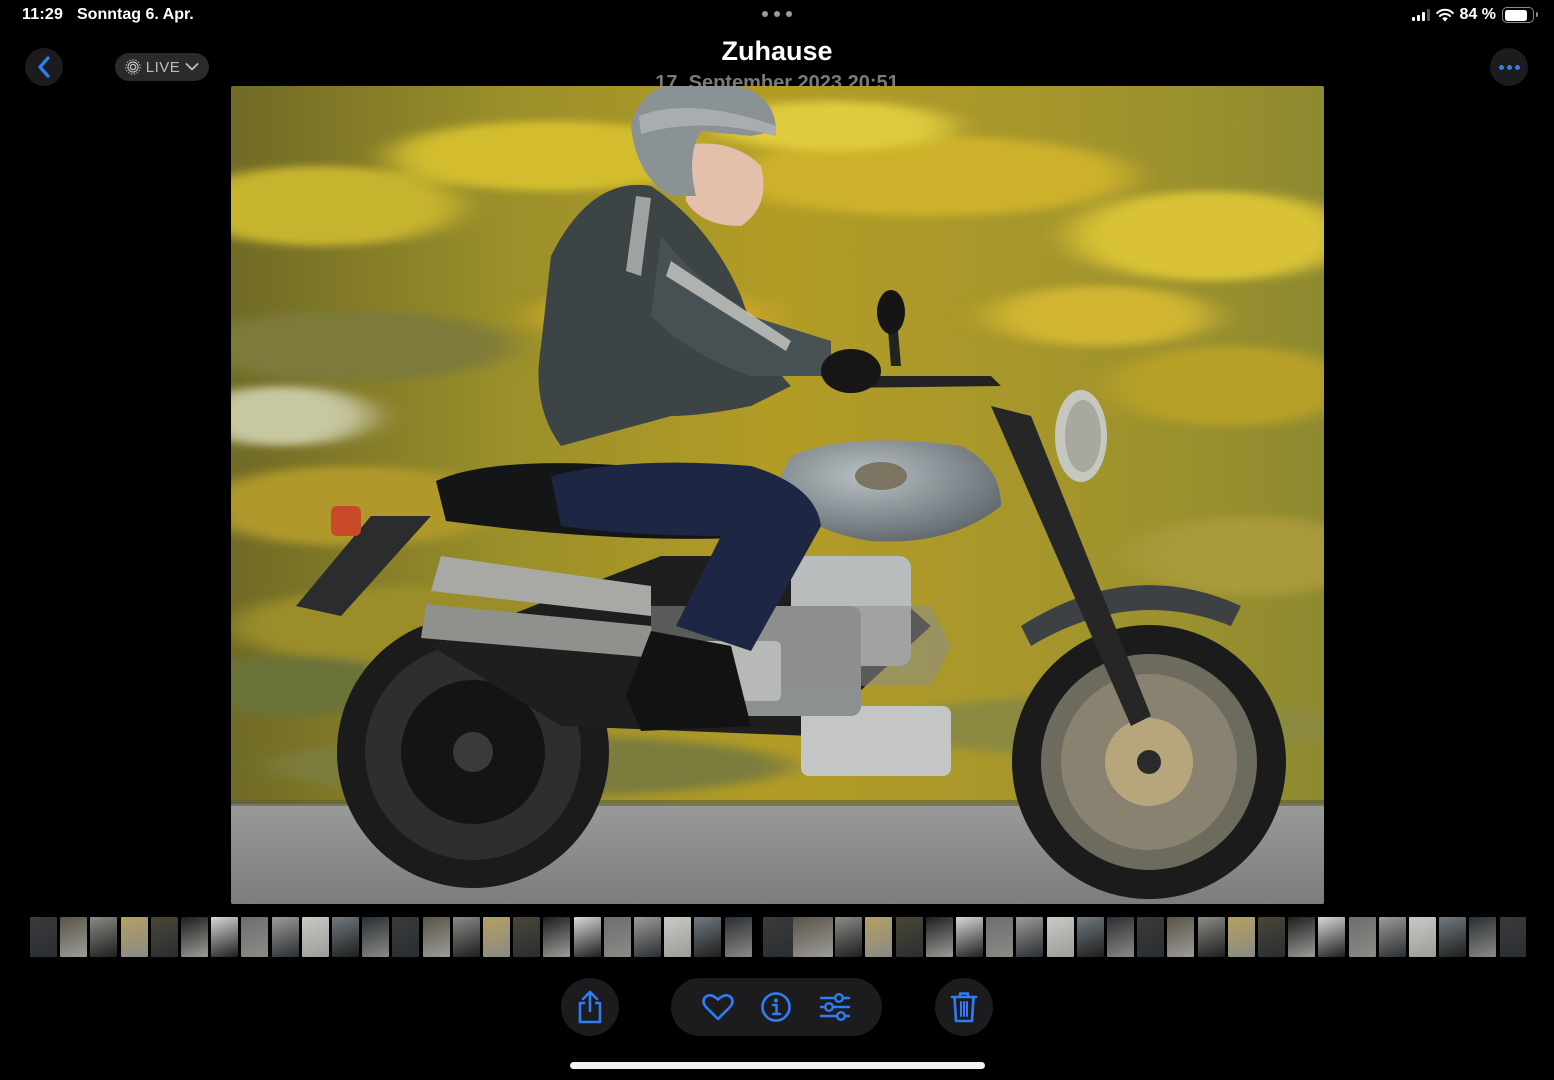 This screenshot has height=1080, width=1554. I want to click on trash-icon, so click(964, 1007).